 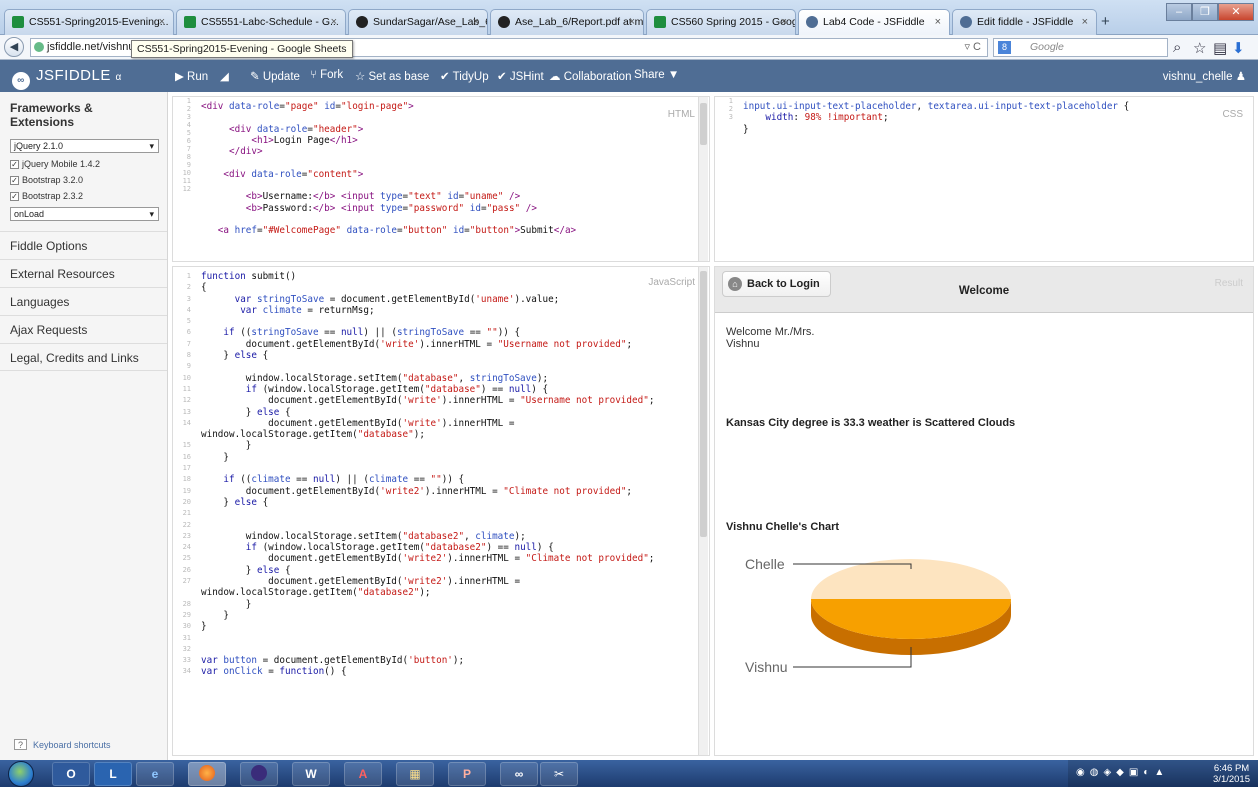 I want to click on browser-tab: CS551-Spring2015-Evening... ×, so click(x=89, y=22).